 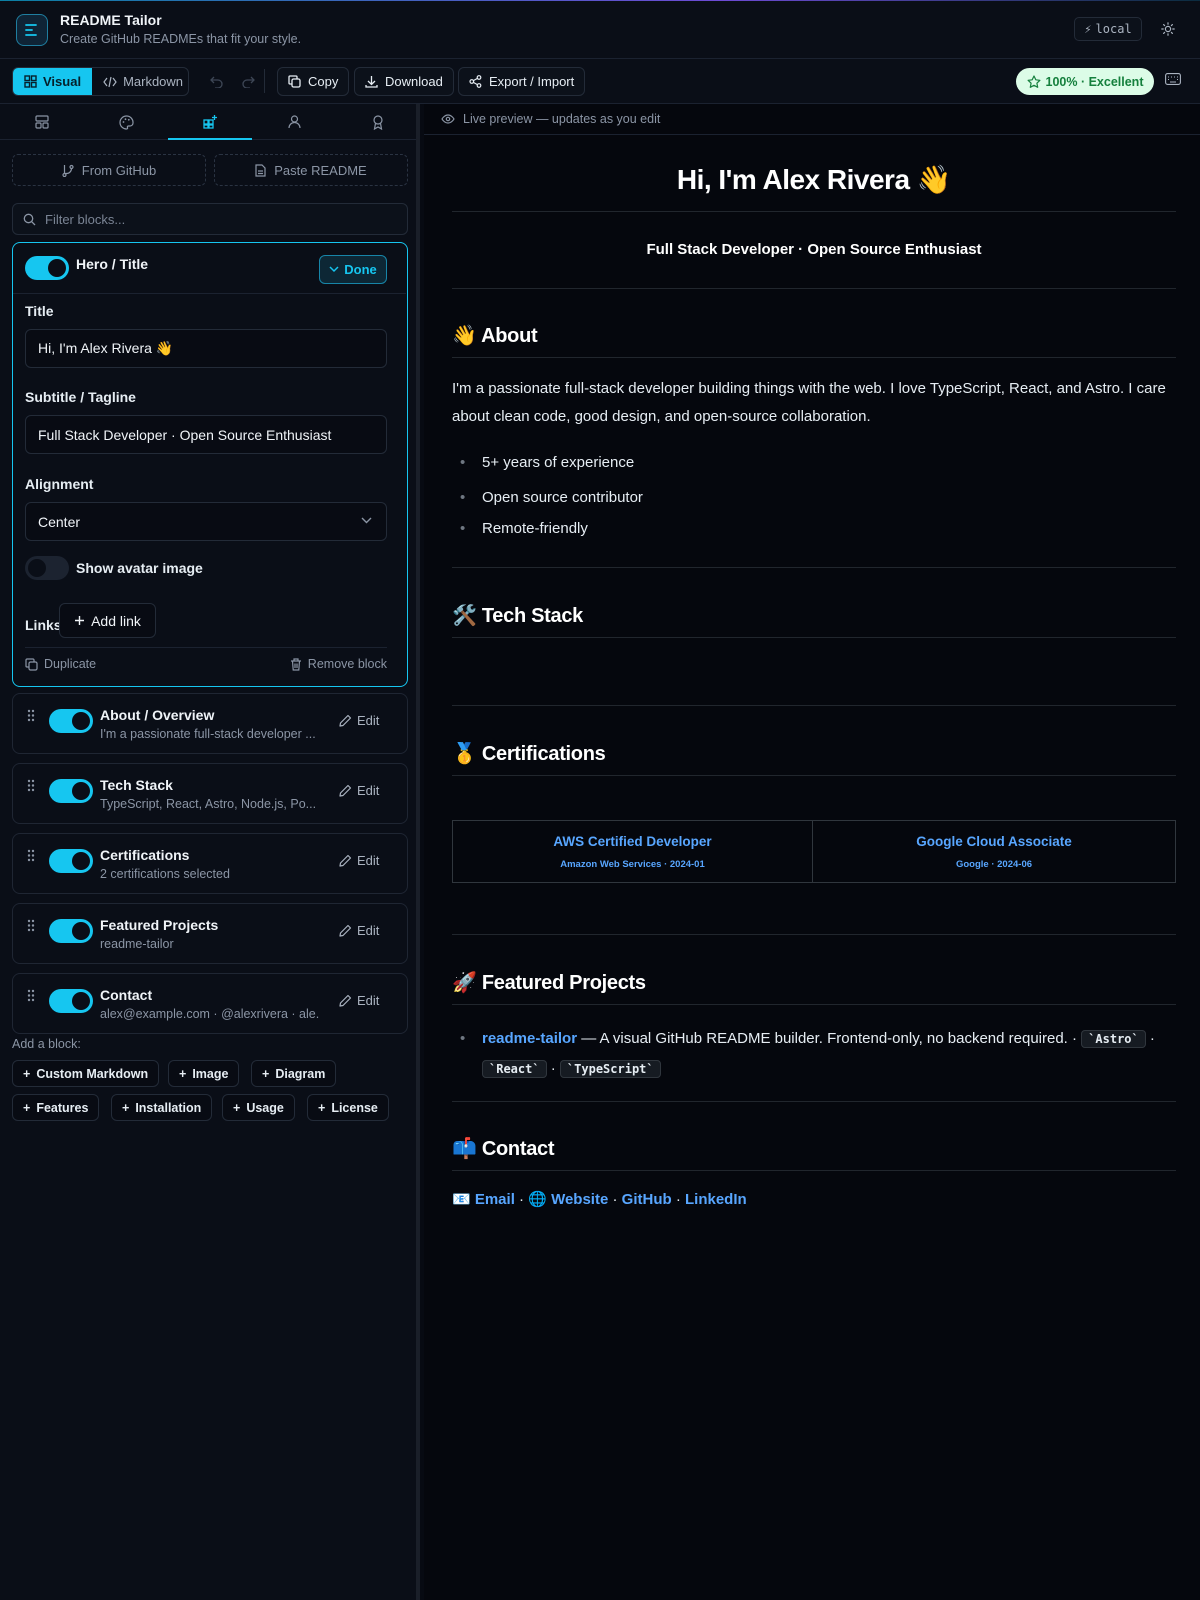 I want to click on add-features-button: + Features, so click(x=56, y=1107).